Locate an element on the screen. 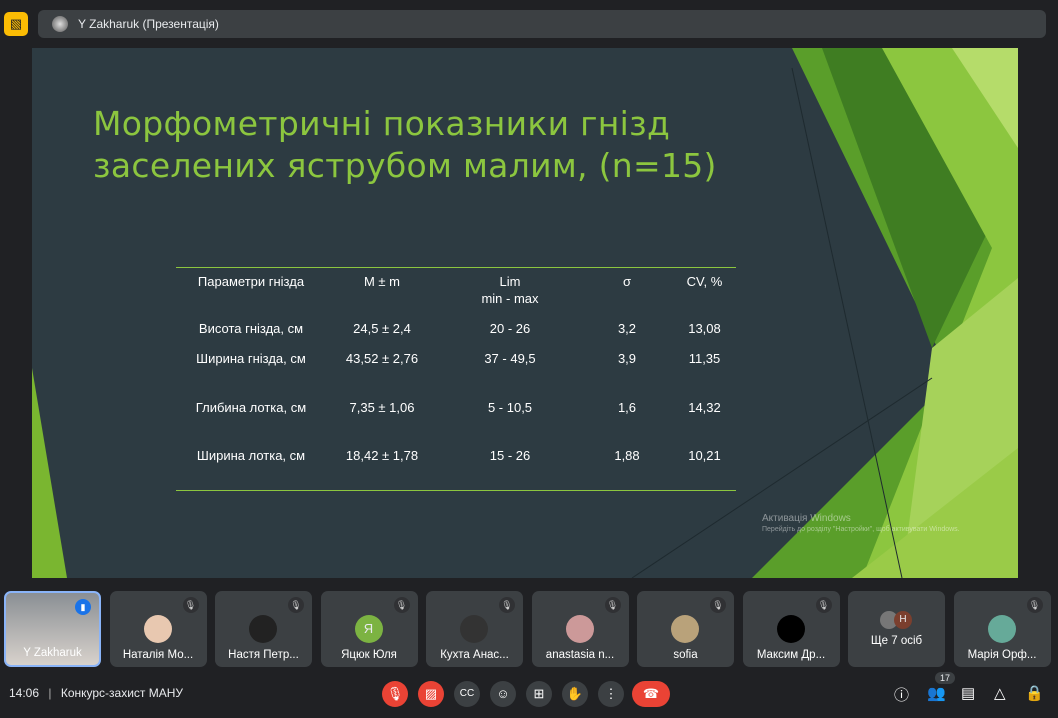 Image resolution: width=1058 pixels, height=718 pixels. table-cell: 20 - 26 is located at coordinates (510, 328).